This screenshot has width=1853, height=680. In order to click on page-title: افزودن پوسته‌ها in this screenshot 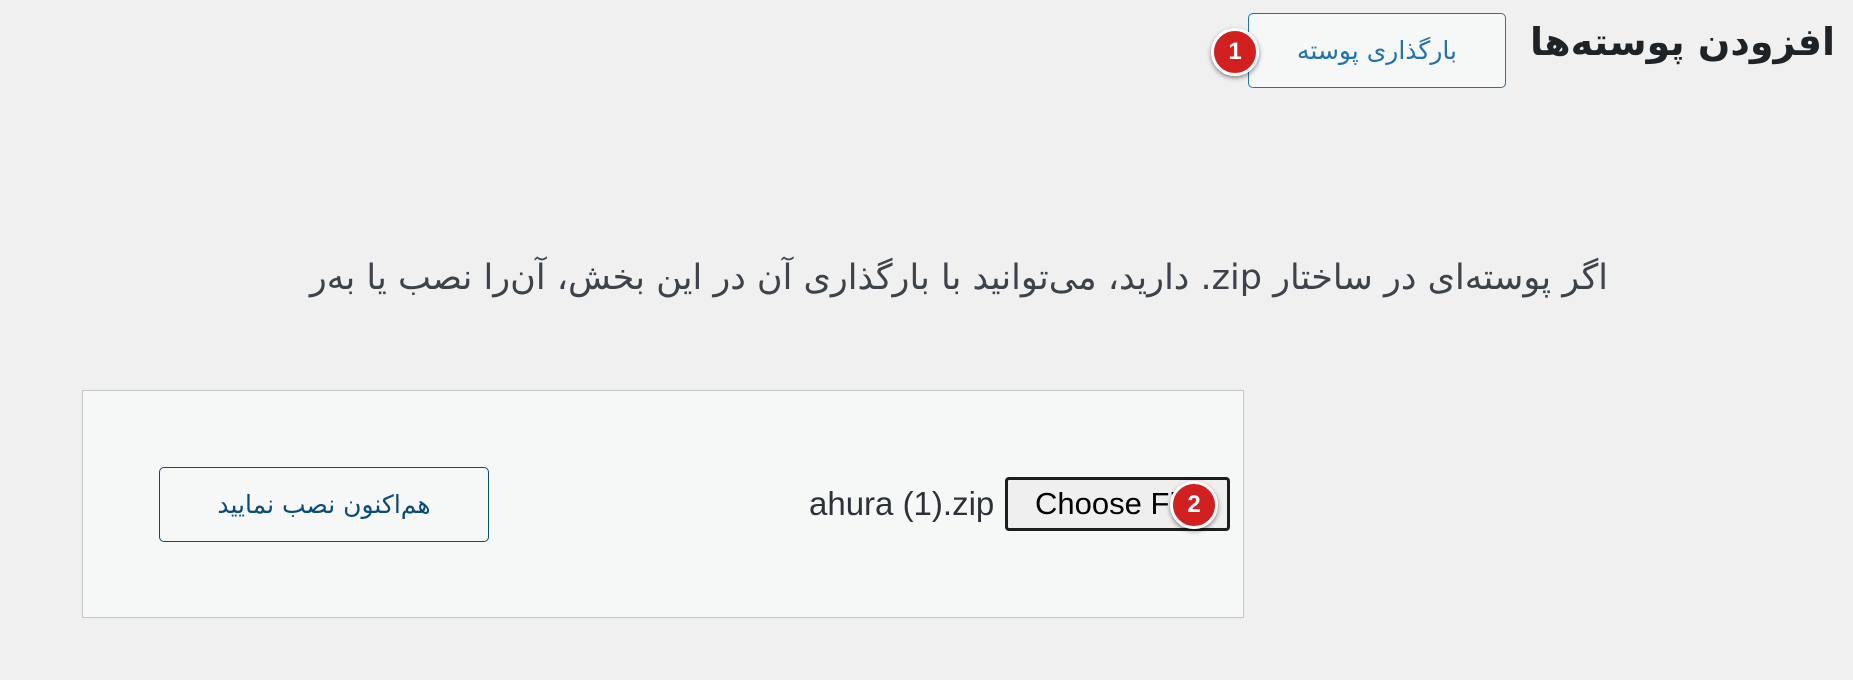, I will do `click(1682, 42)`.